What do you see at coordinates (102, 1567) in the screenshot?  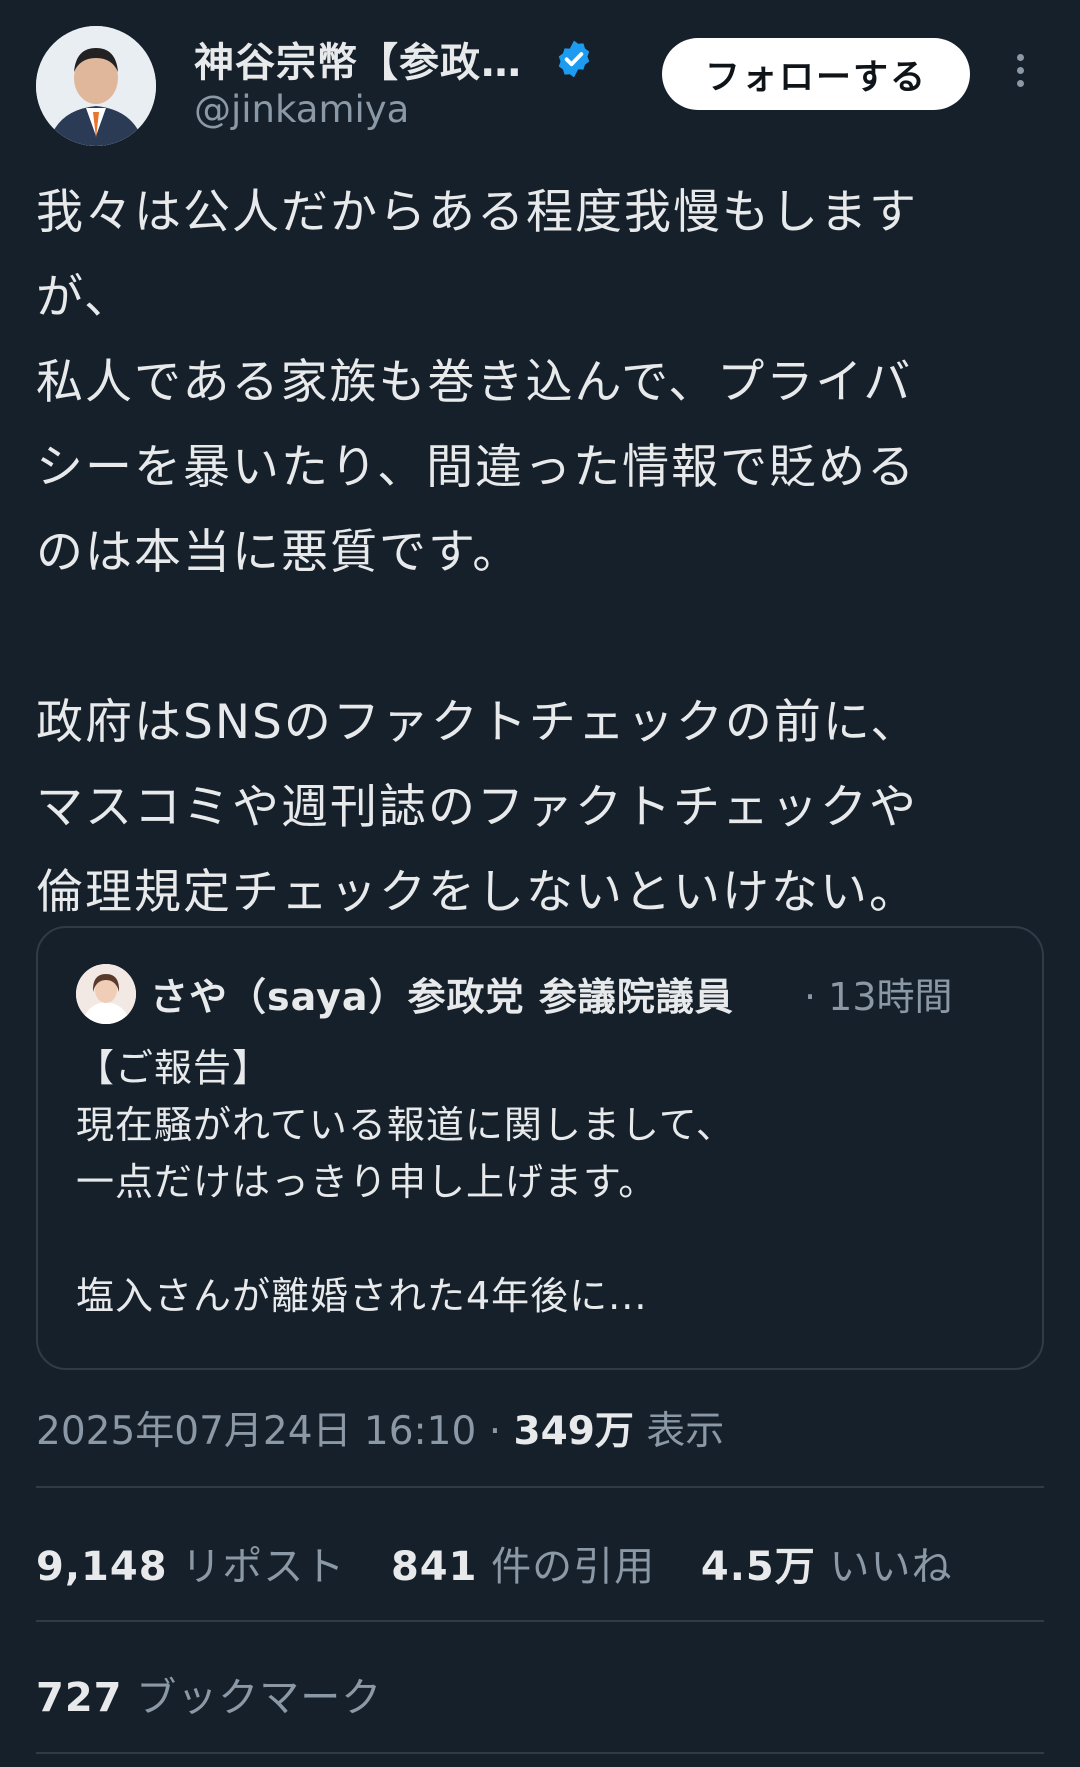 I see `reposts-count: 9,148` at bounding box center [102, 1567].